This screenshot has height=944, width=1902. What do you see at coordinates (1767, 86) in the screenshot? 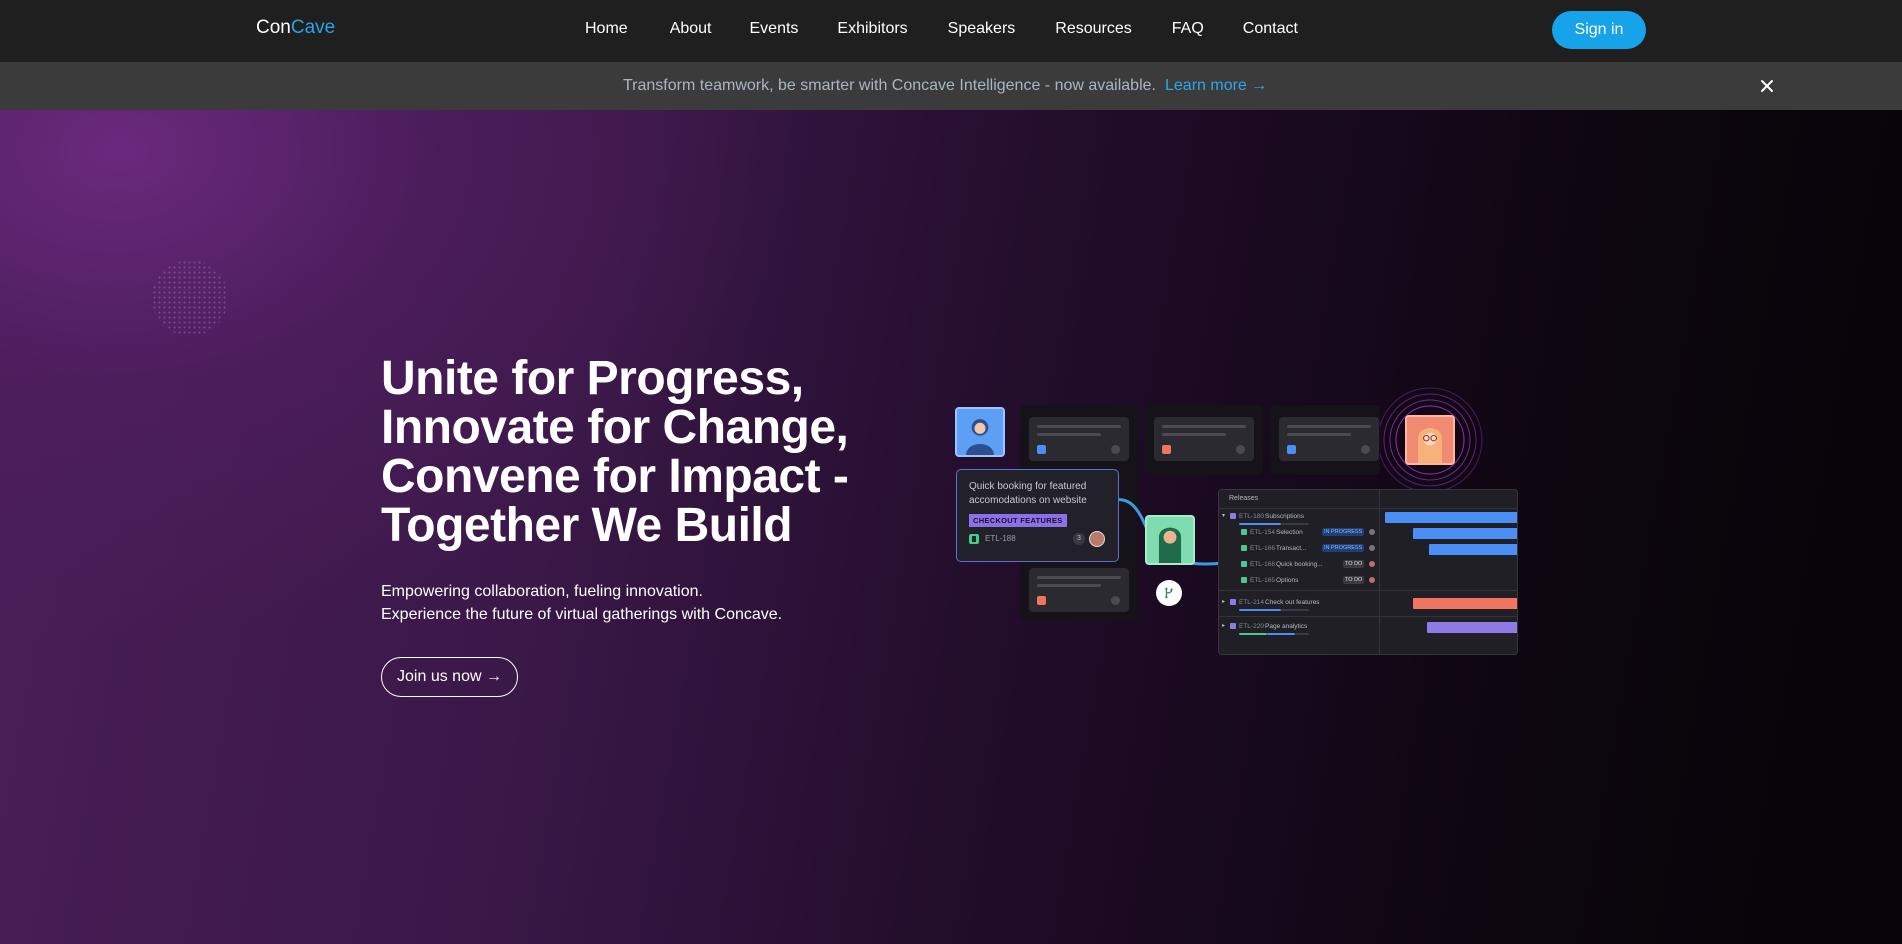
I see `close-icon` at bounding box center [1767, 86].